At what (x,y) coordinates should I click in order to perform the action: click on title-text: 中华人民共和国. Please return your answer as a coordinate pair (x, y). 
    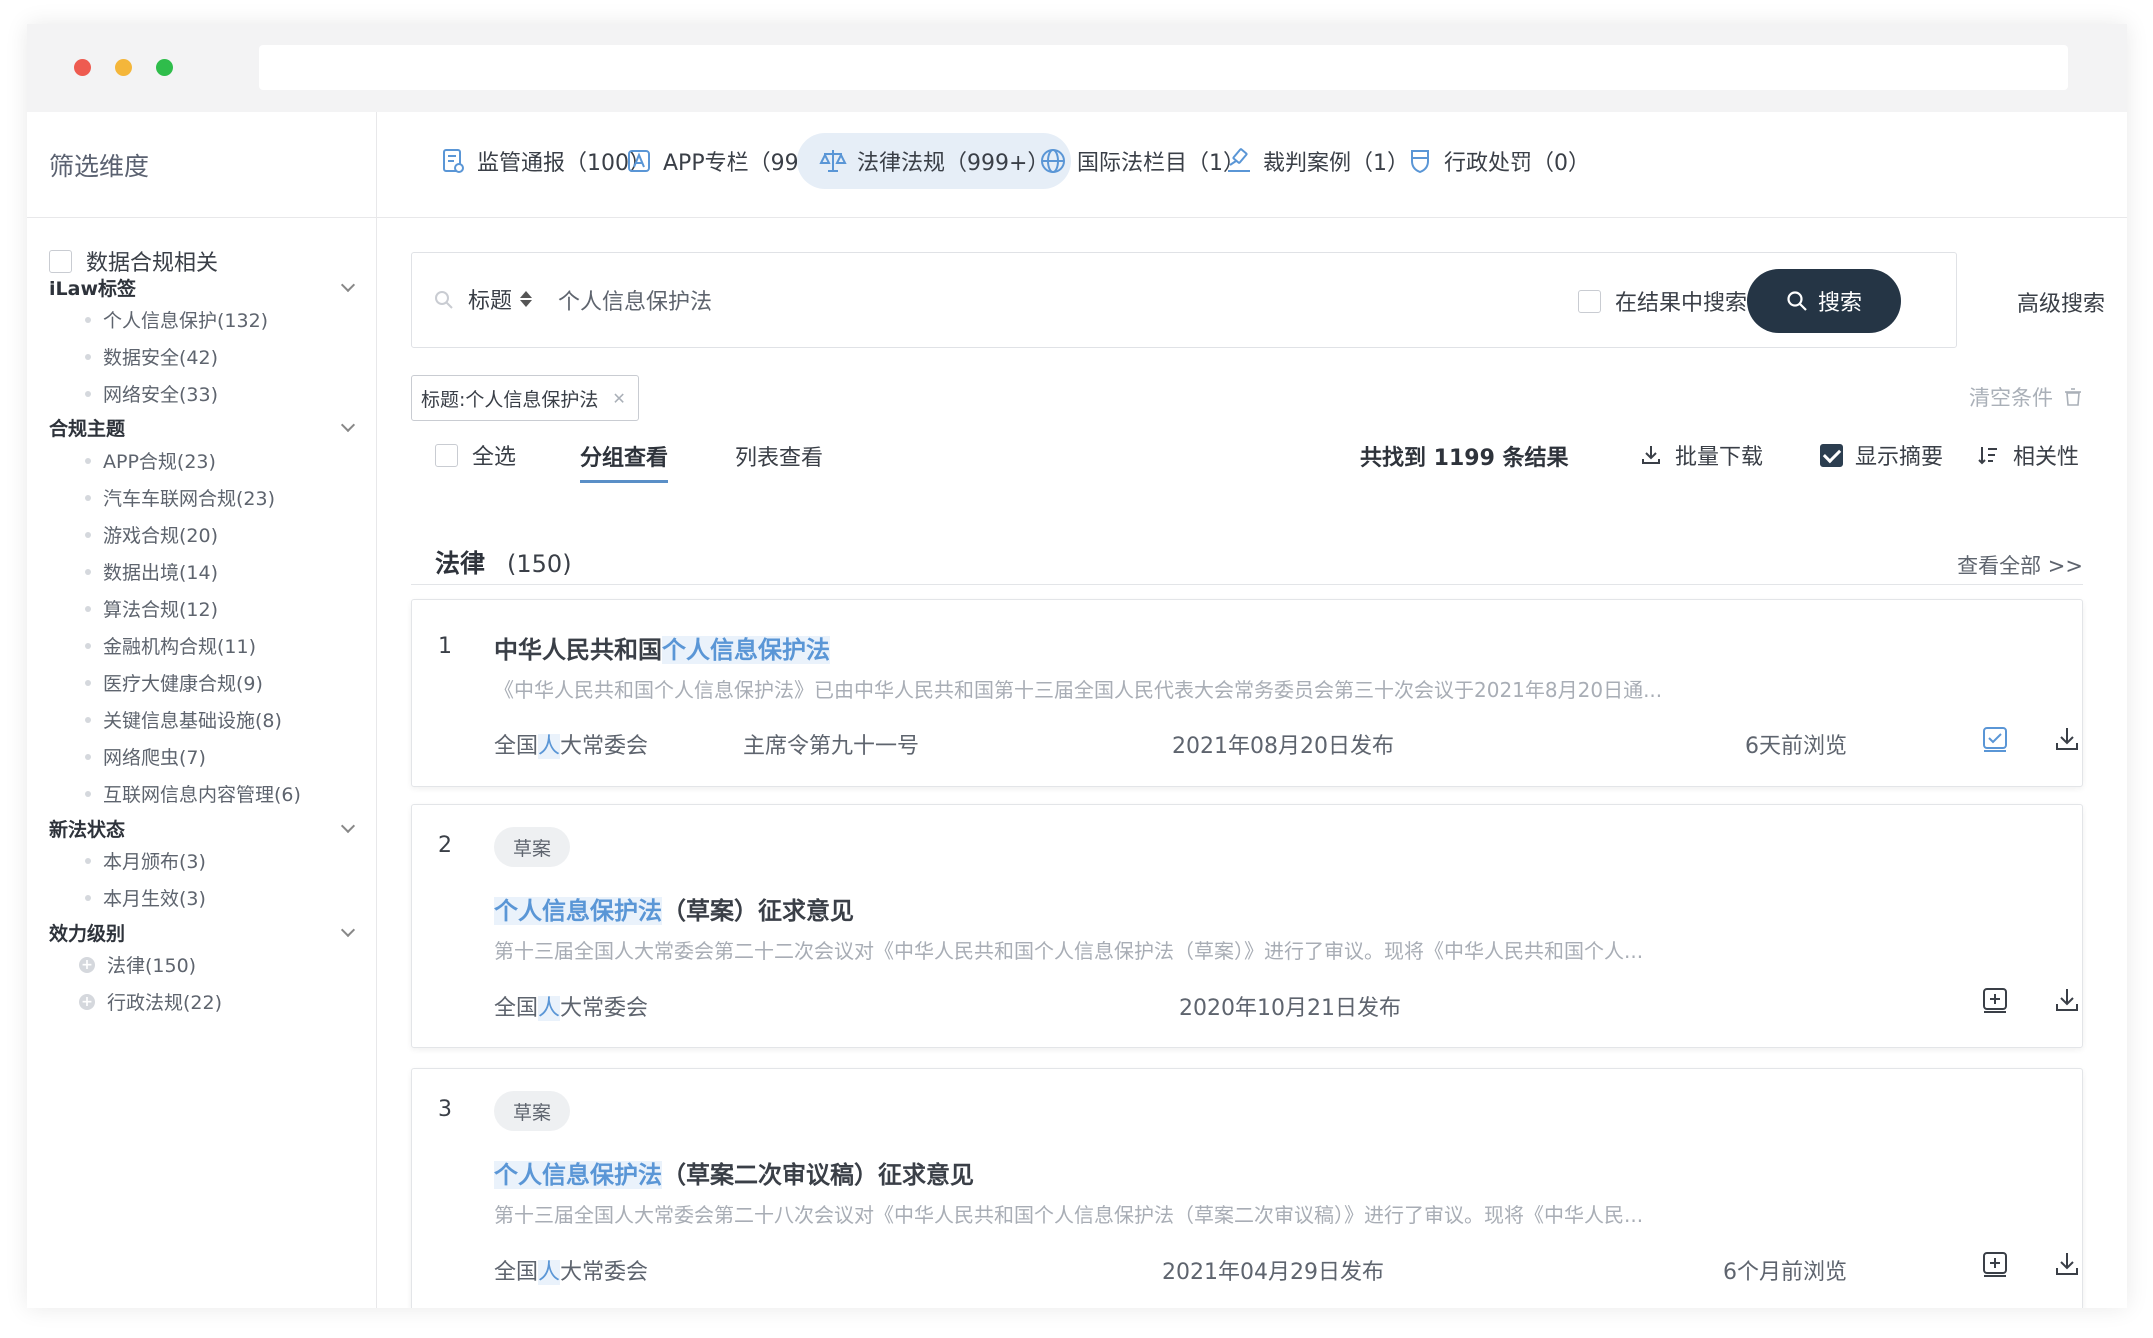
    Looking at the image, I should click on (578, 650).